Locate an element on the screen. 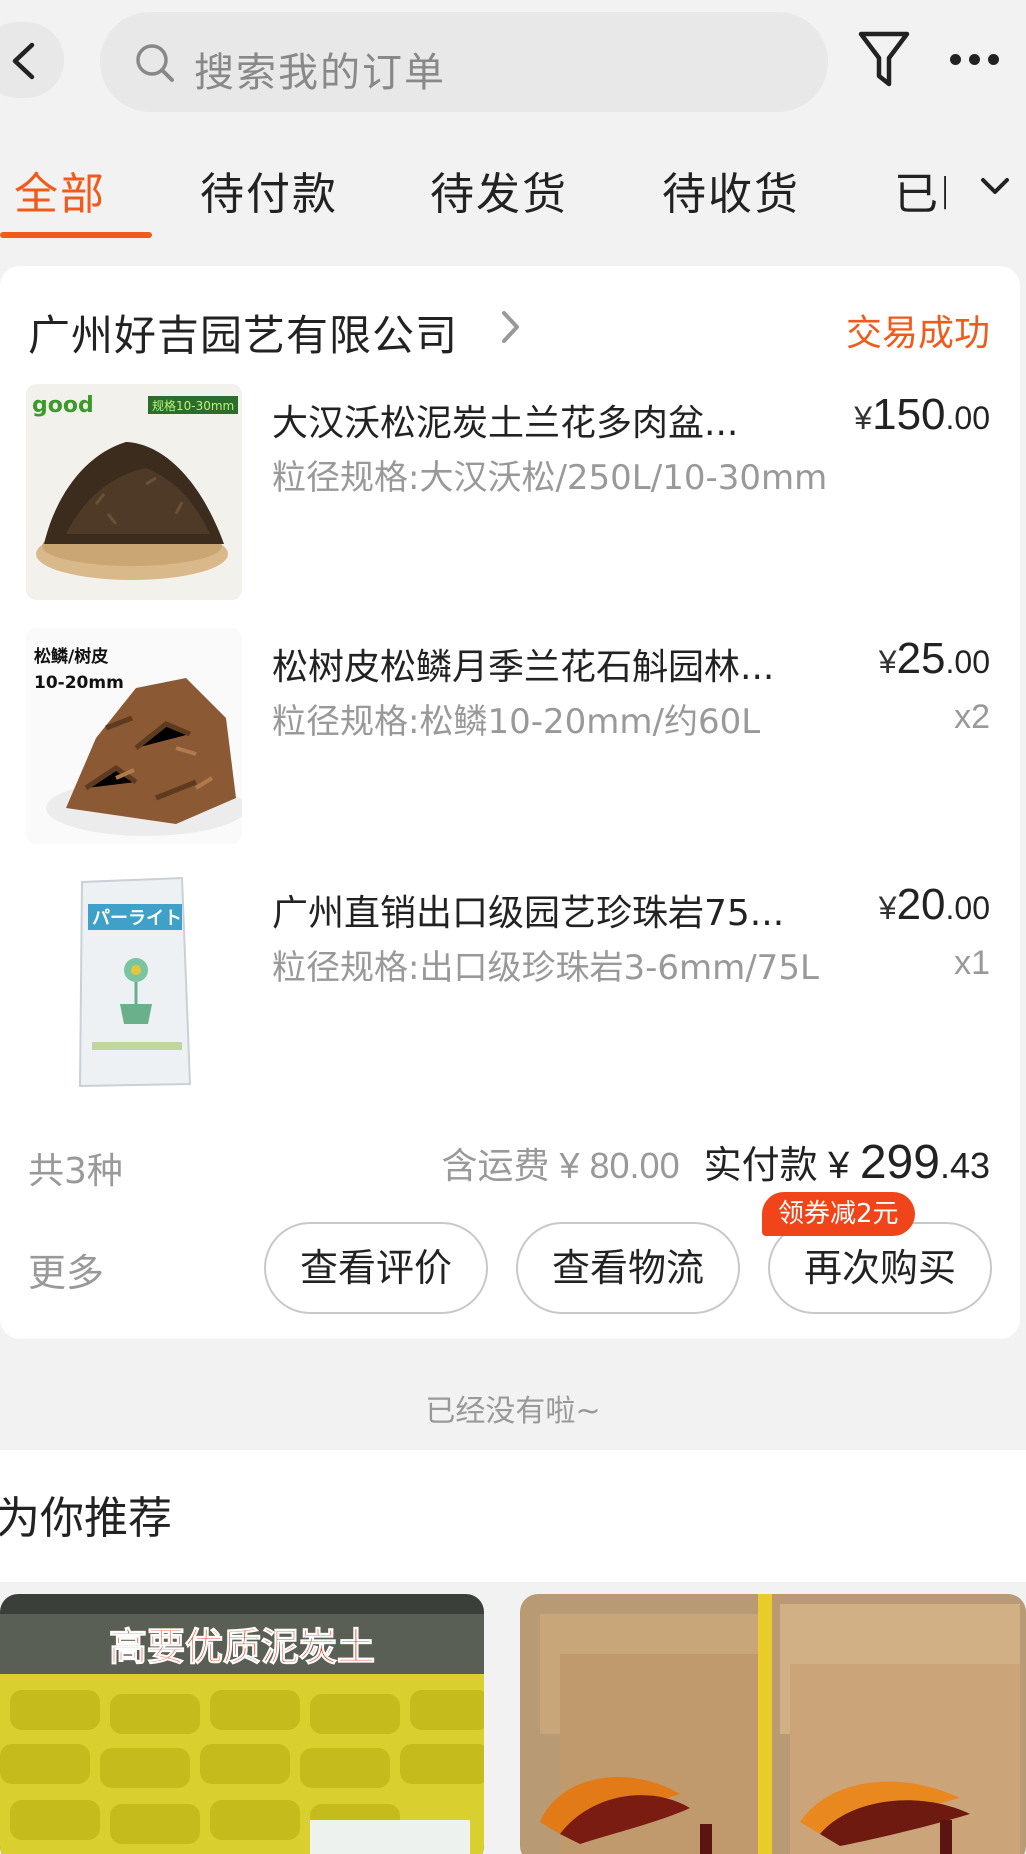 The height and width of the screenshot is (1854, 1026). tab-pending-receipt: 待收货 is located at coordinates (731, 190).